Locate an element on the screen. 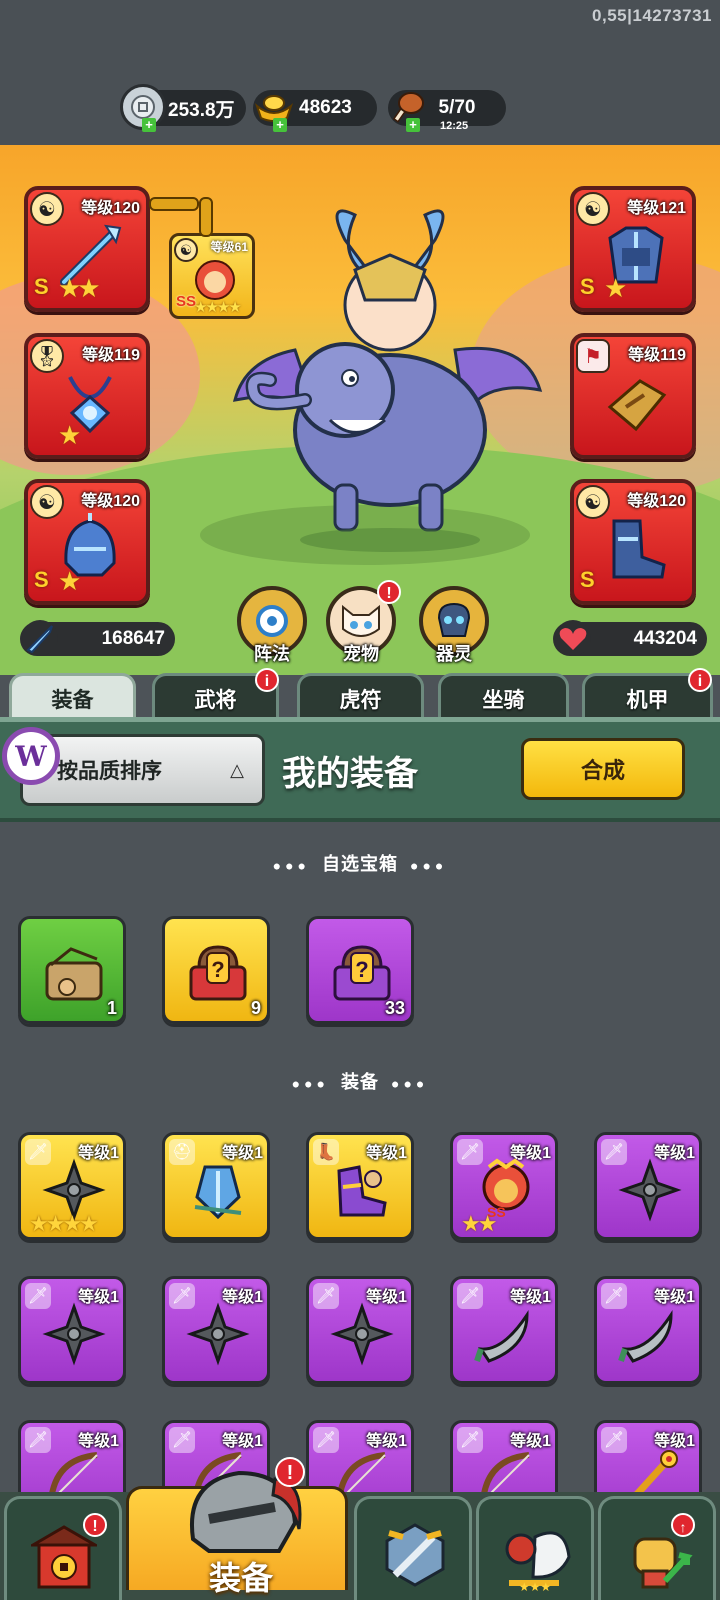 This screenshot has width=720, height=1600. logo-letter: W is located at coordinates (31, 756).